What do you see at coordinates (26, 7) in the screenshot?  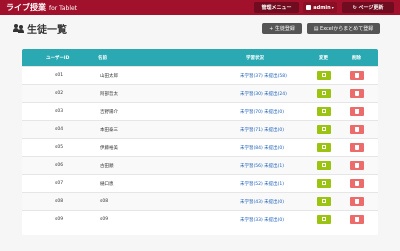 I see `brand-title: ライブ授業` at bounding box center [26, 7].